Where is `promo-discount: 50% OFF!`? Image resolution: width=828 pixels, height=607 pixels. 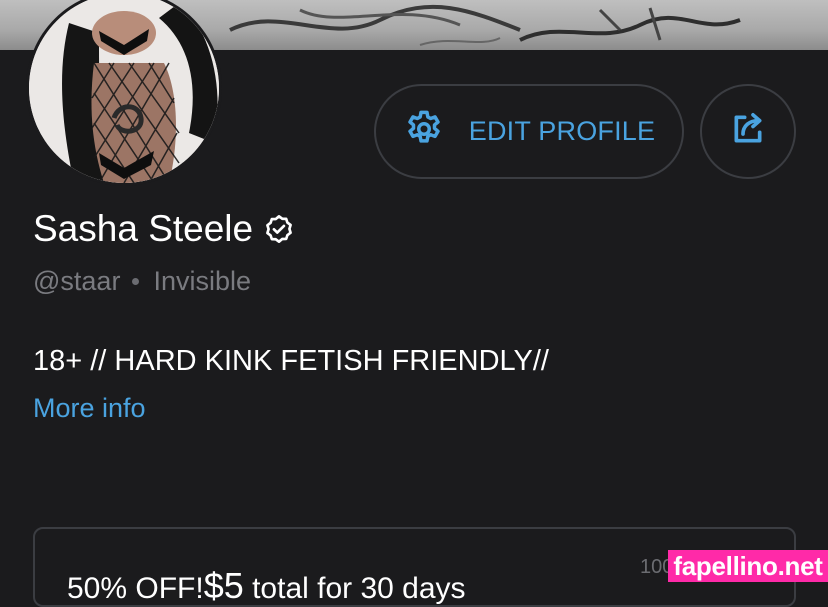 promo-discount: 50% OFF! is located at coordinates (135, 588).